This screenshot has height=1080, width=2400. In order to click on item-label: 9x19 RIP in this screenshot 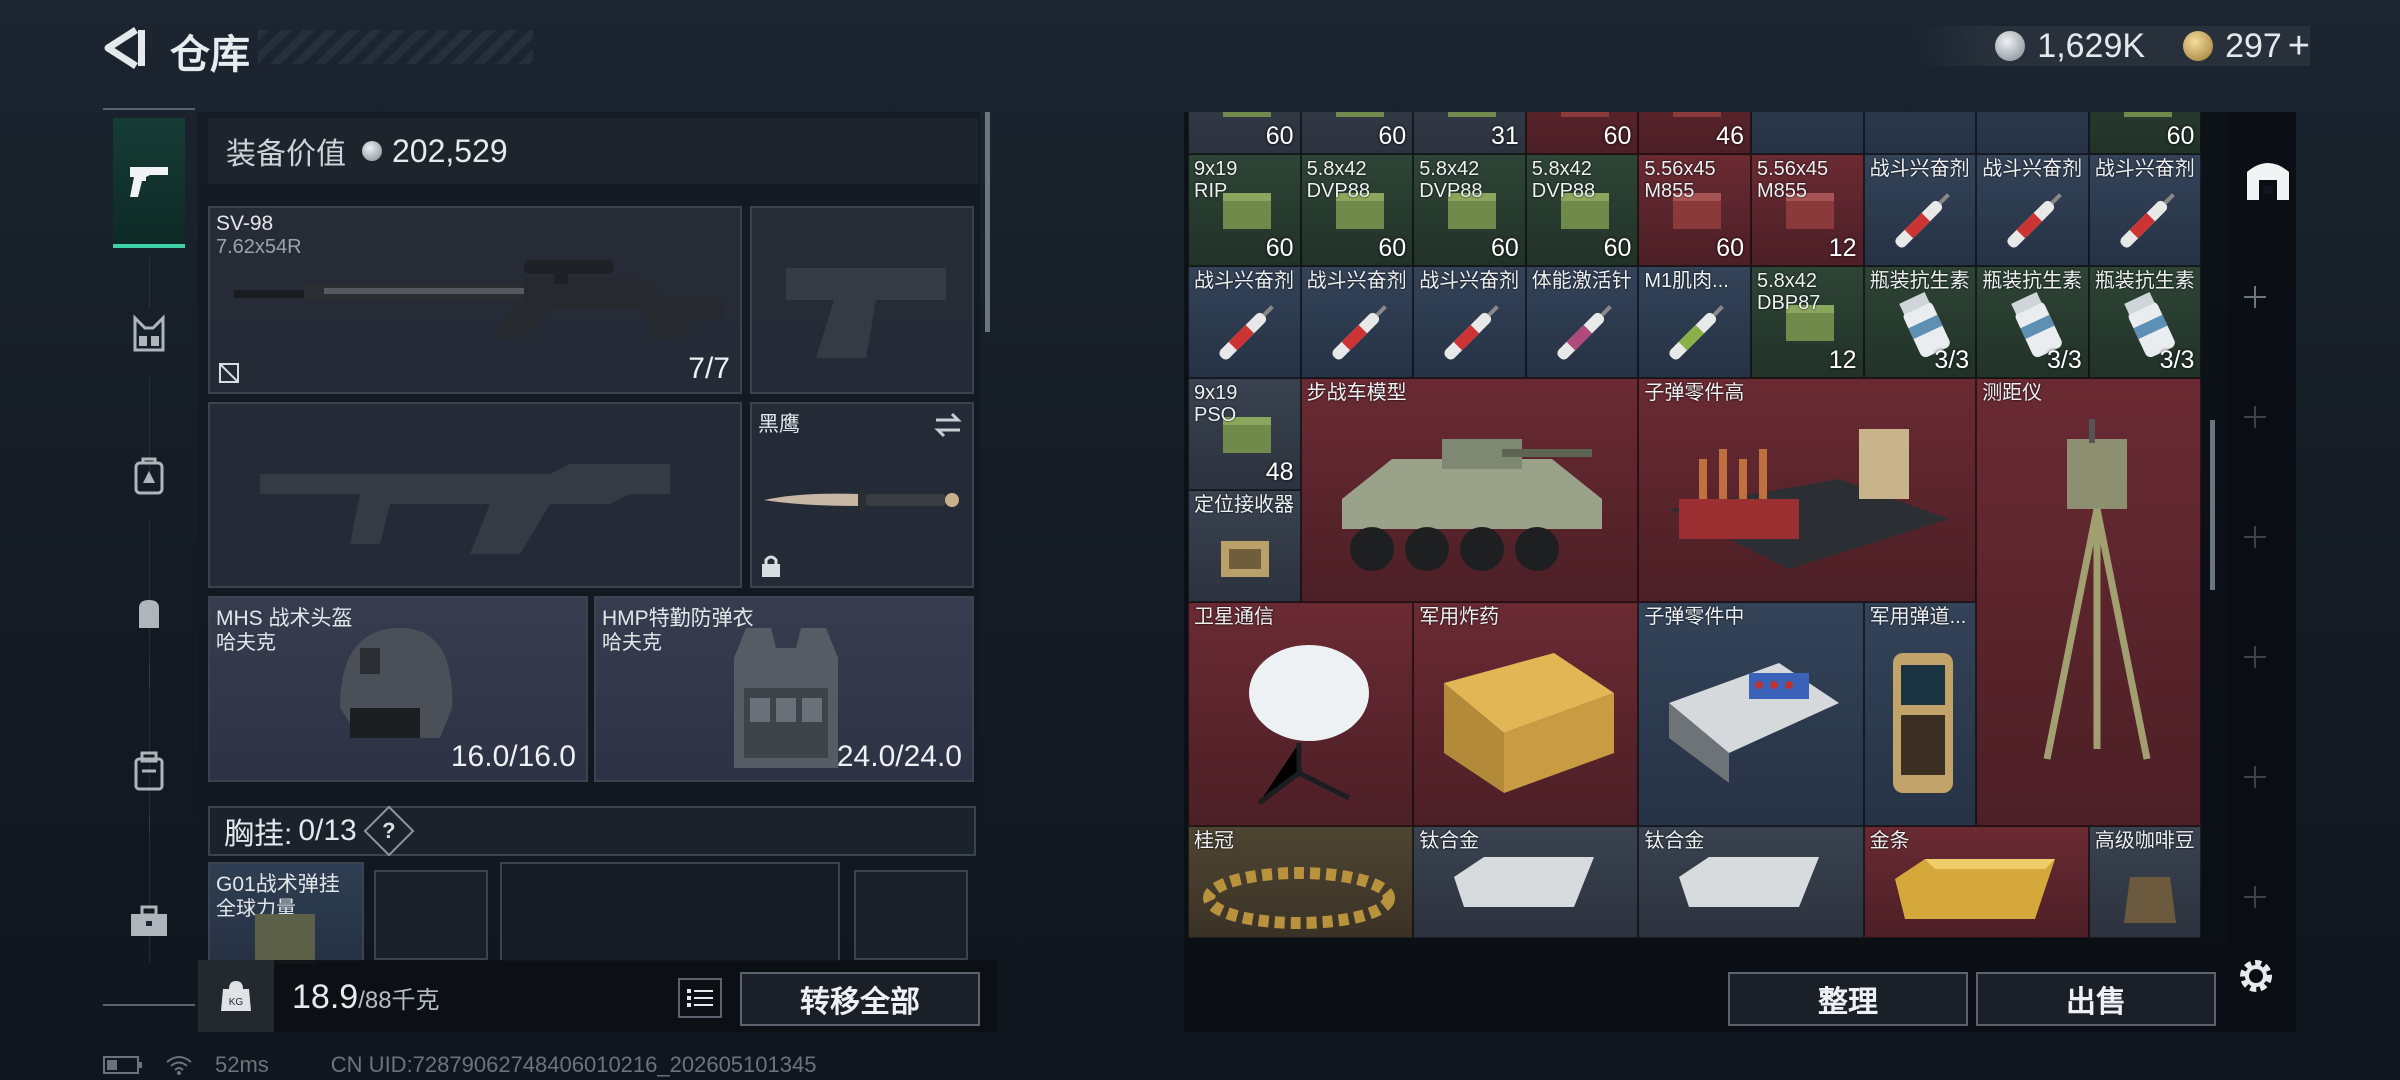, I will do `click(1216, 180)`.